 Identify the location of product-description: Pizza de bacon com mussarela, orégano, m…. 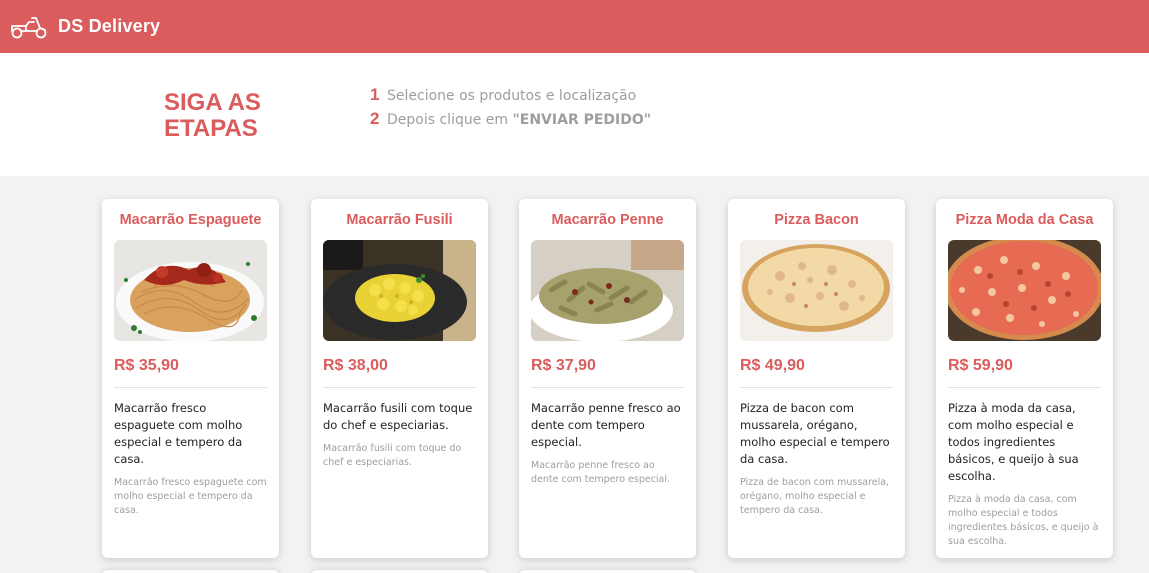
(815, 433).